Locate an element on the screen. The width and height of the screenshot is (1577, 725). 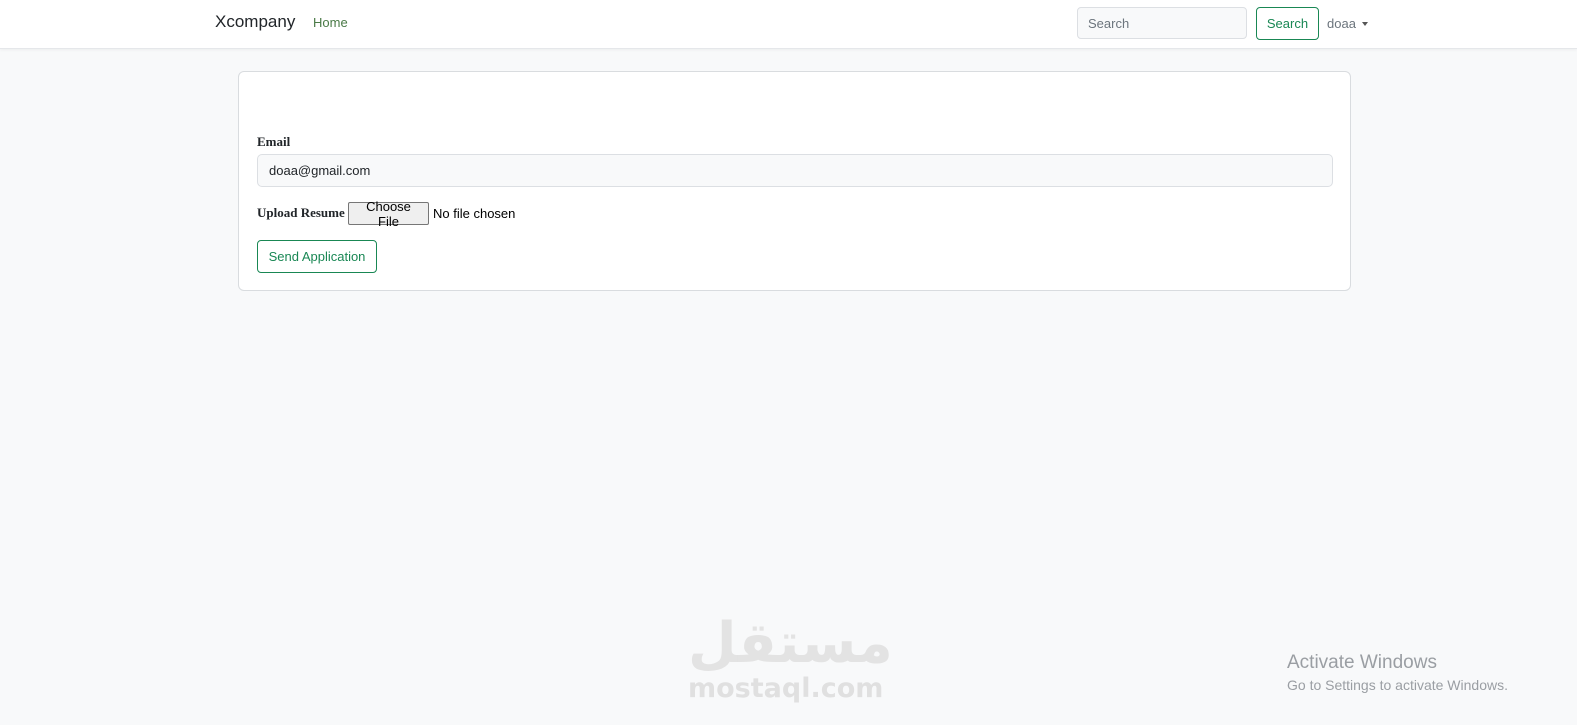
user-name: doaa is located at coordinates (1341, 23).